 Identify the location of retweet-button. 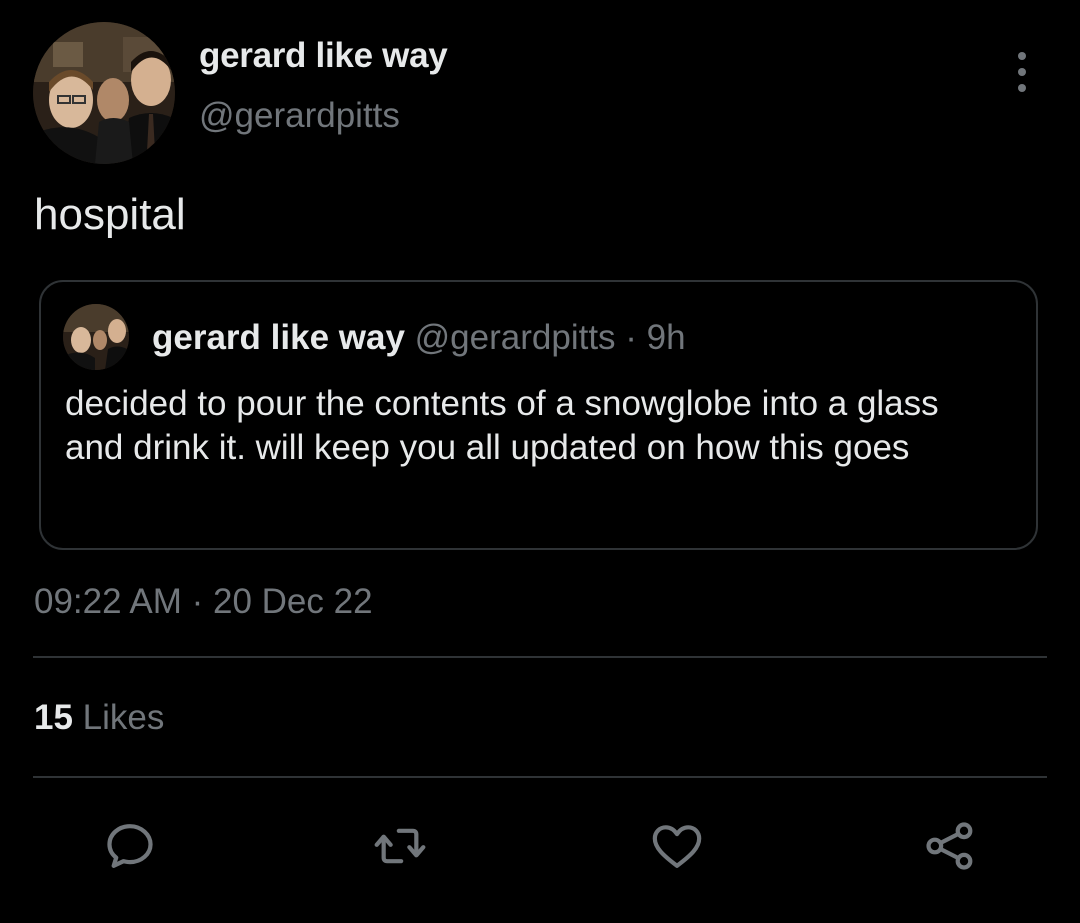
(400, 846).